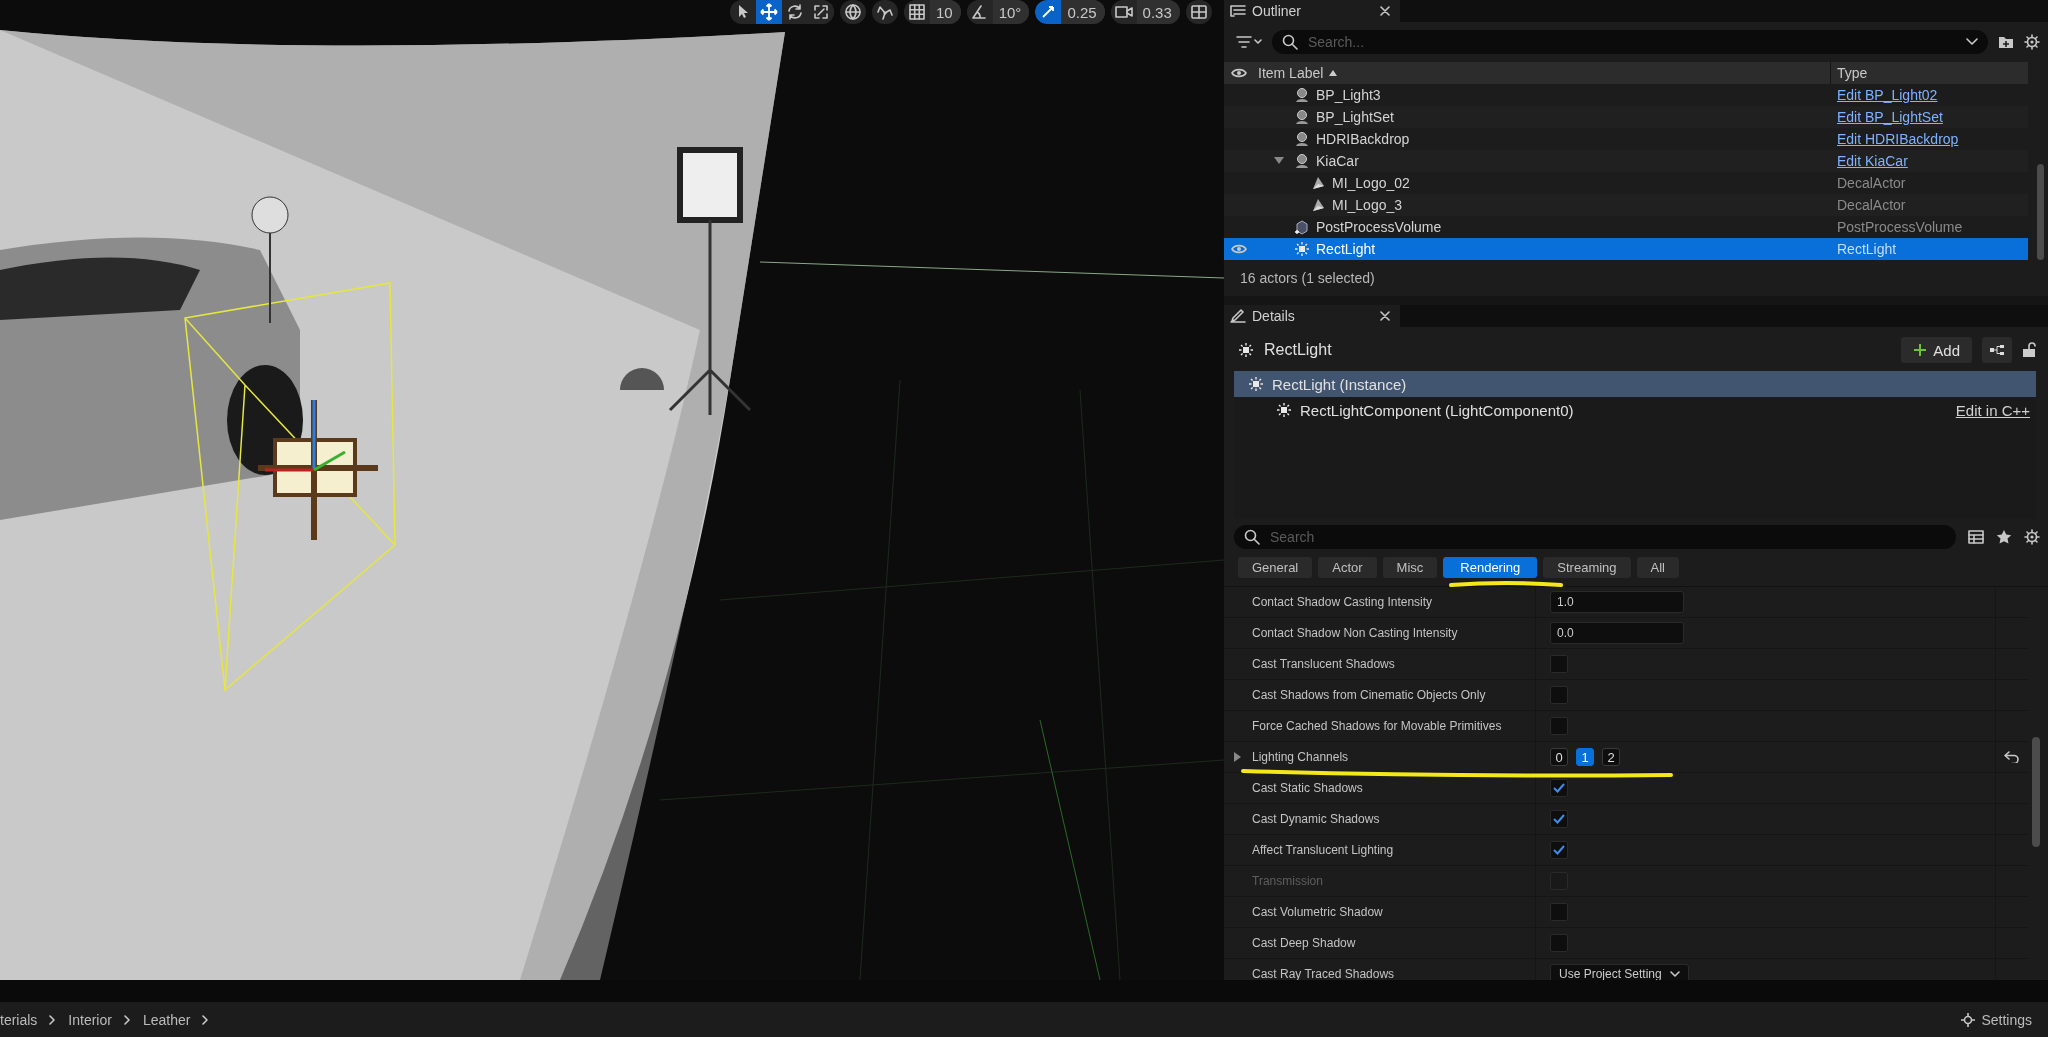 Image resolution: width=2048 pixels, height=1037 pixels. I want to click on grid-icon, so click(917, 12).